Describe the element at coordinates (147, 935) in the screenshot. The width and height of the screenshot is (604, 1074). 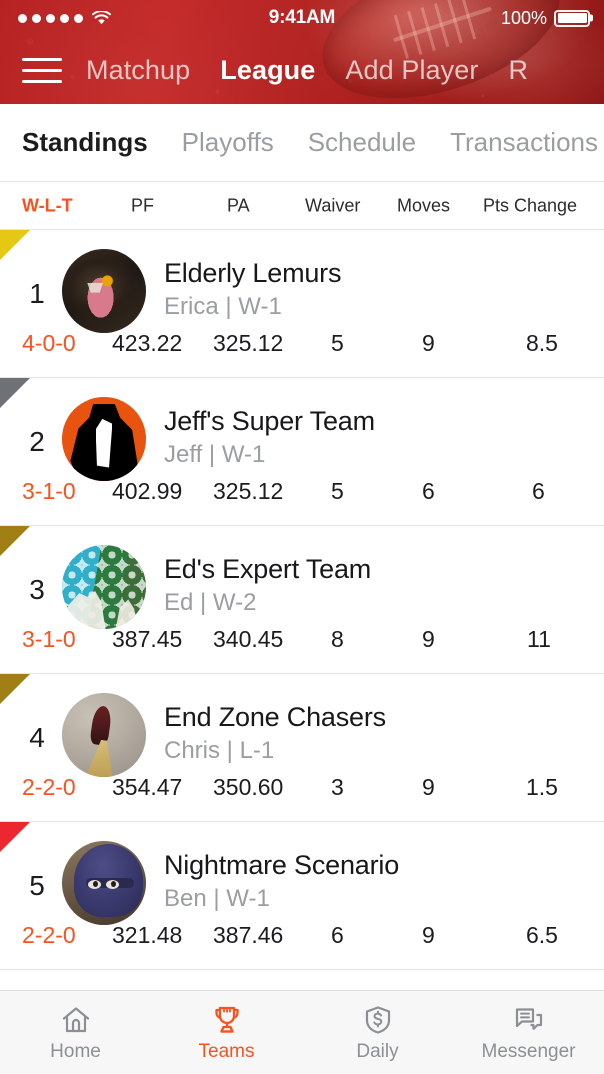
I see `stat-pf: 321.48` at that location.